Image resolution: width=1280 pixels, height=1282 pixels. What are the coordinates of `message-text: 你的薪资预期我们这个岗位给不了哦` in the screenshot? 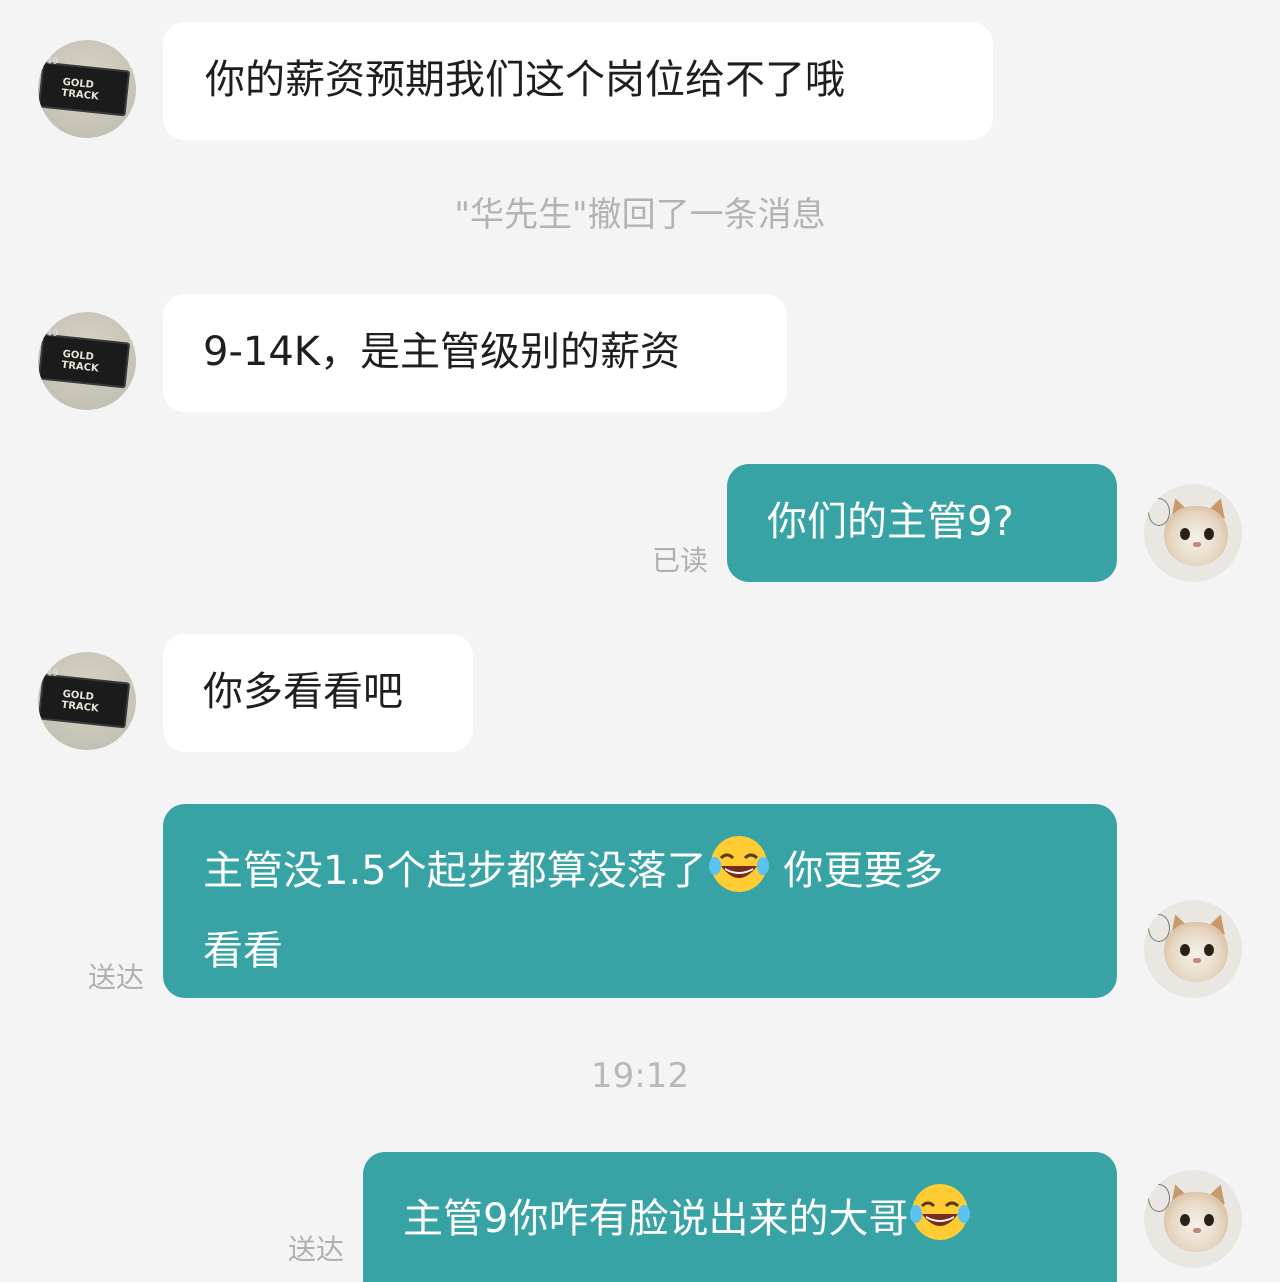 It's located at (525, 80).